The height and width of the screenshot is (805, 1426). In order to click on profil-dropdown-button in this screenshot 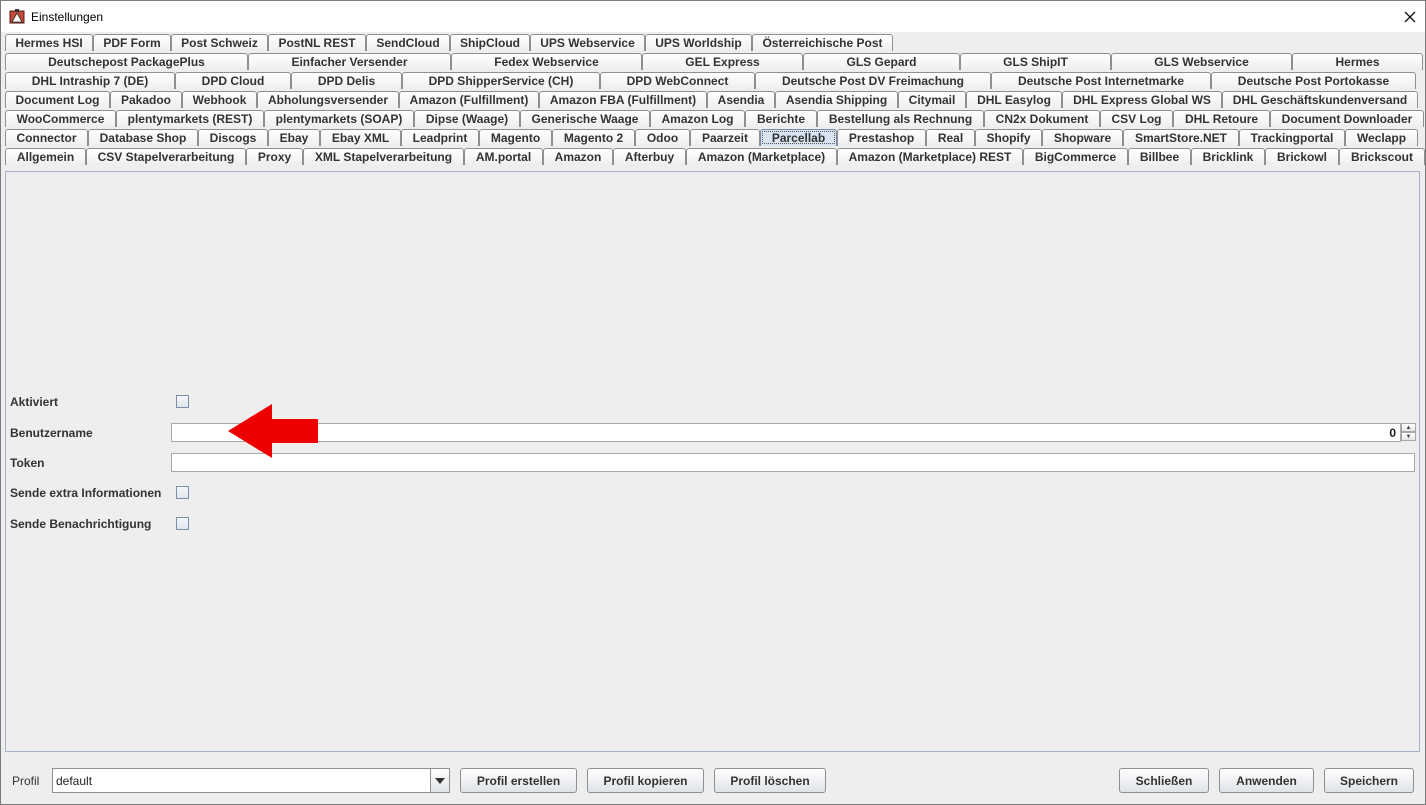, I will do `click(439, 780)`.